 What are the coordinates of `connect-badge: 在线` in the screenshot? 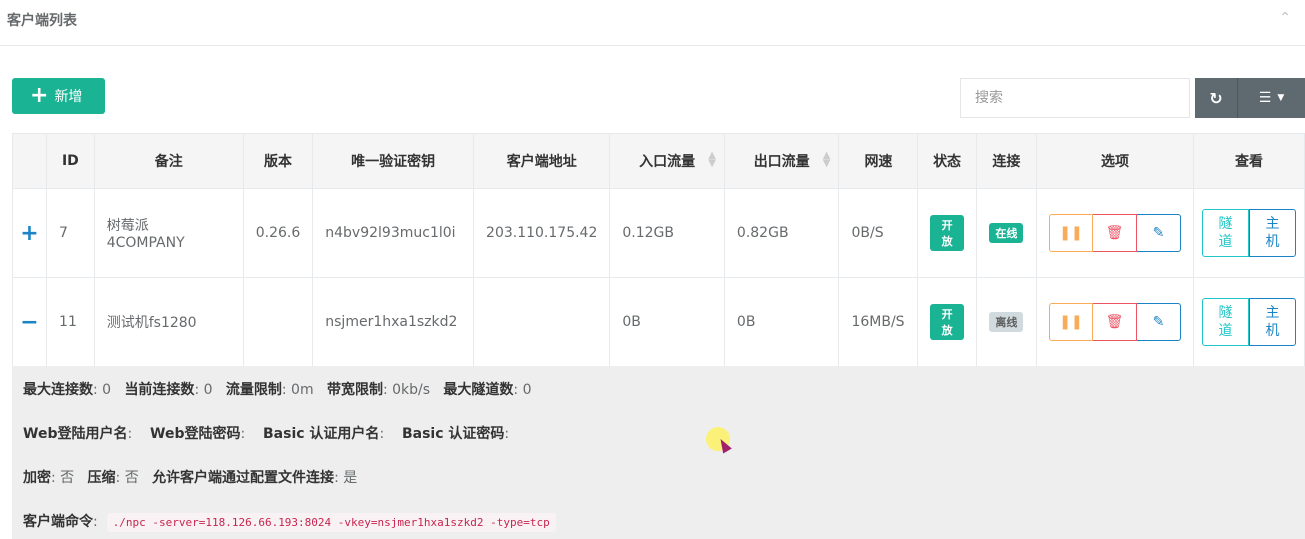 It's located at (1006, 233).